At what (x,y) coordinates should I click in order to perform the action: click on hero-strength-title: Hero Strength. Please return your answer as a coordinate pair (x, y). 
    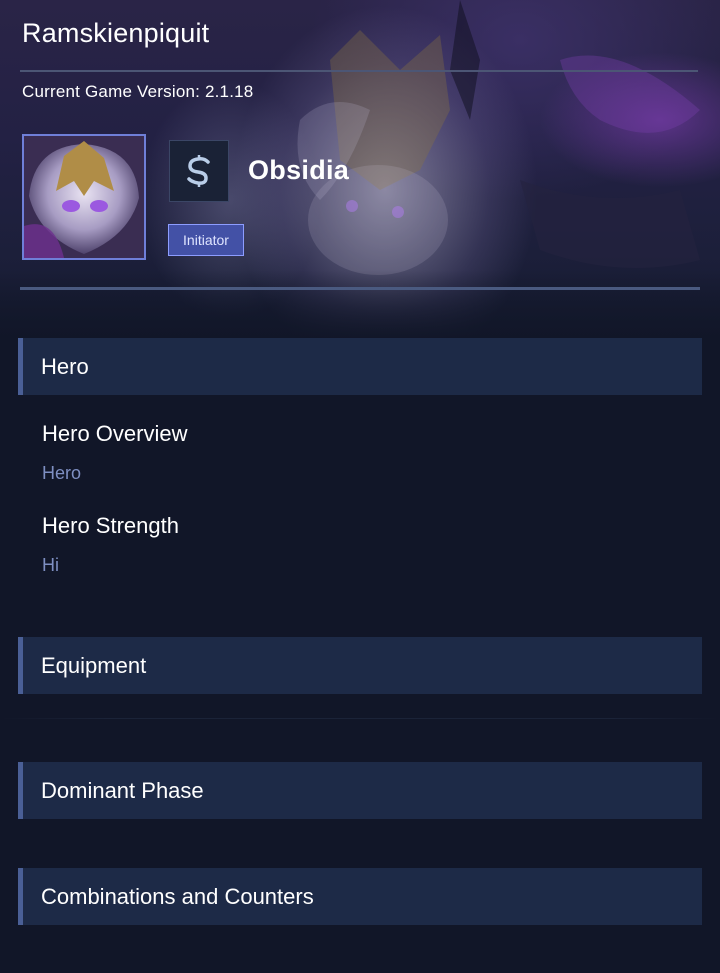
    Looking at the image, I should click on (110, 525).